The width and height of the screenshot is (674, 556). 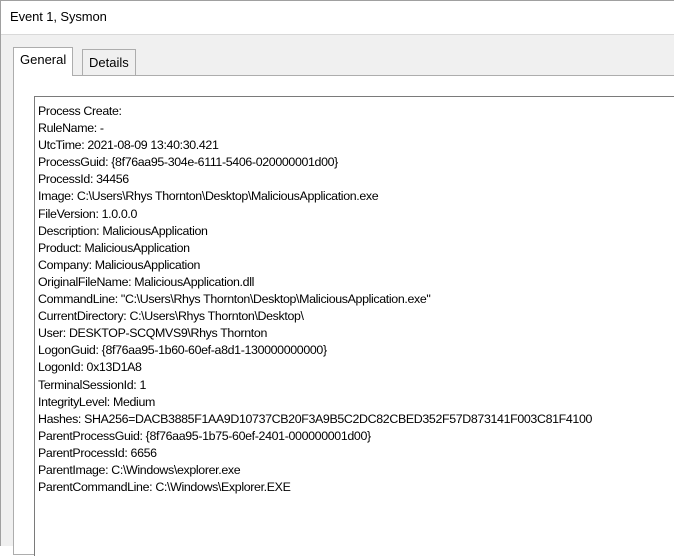 What do you see at coordinates (128, 145) in the screenshot?
I see `event-field-line: UtcTime: 2021-08-09 13:40:30.421` at bounding box center [128, 145].